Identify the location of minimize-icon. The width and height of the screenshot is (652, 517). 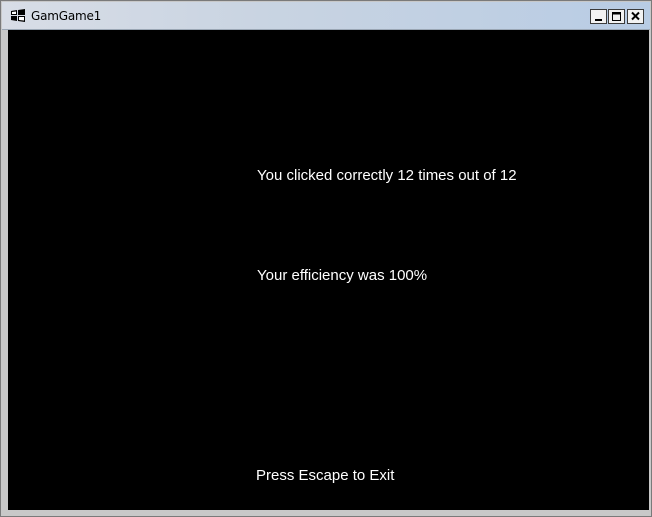
(598, 20).